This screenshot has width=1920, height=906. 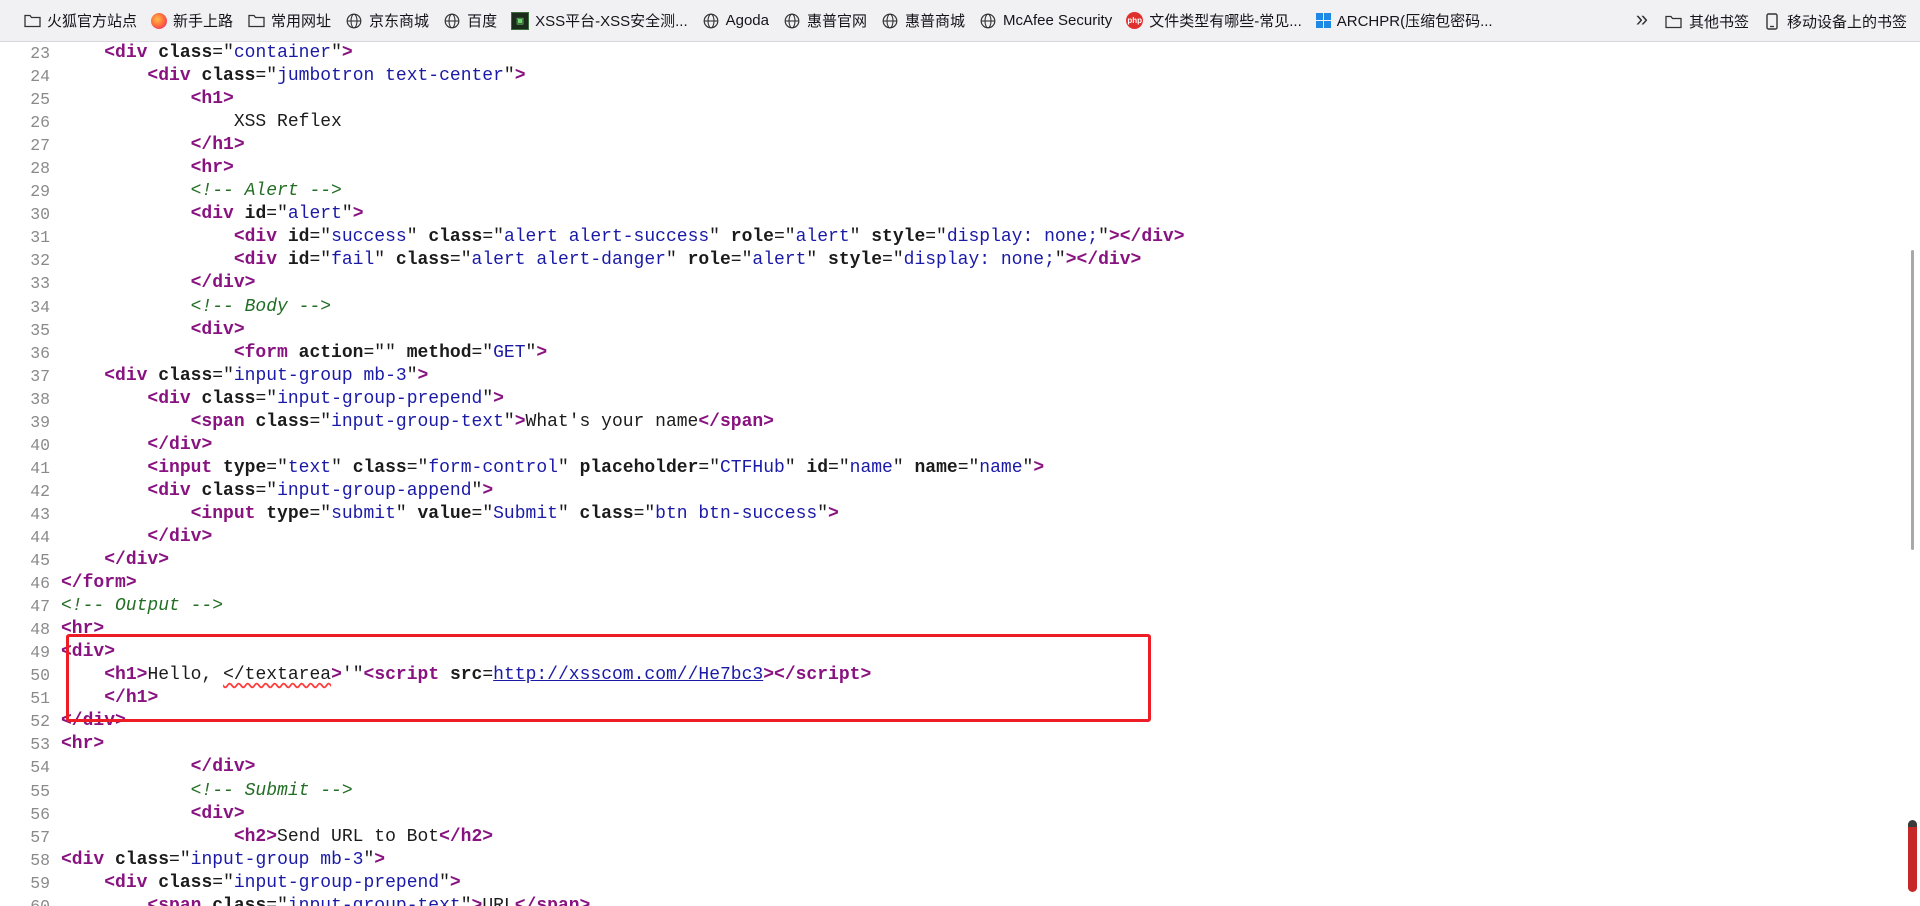 I want to click on code-token: input-group-append, so click(x=374, y=490).